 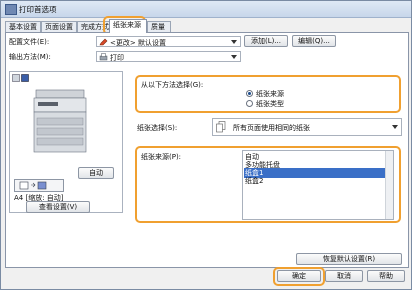 What do you see at coordinates (386, 276) in the screenshot?
I see `help-button: 帮助` at bounding box center [386, 276].